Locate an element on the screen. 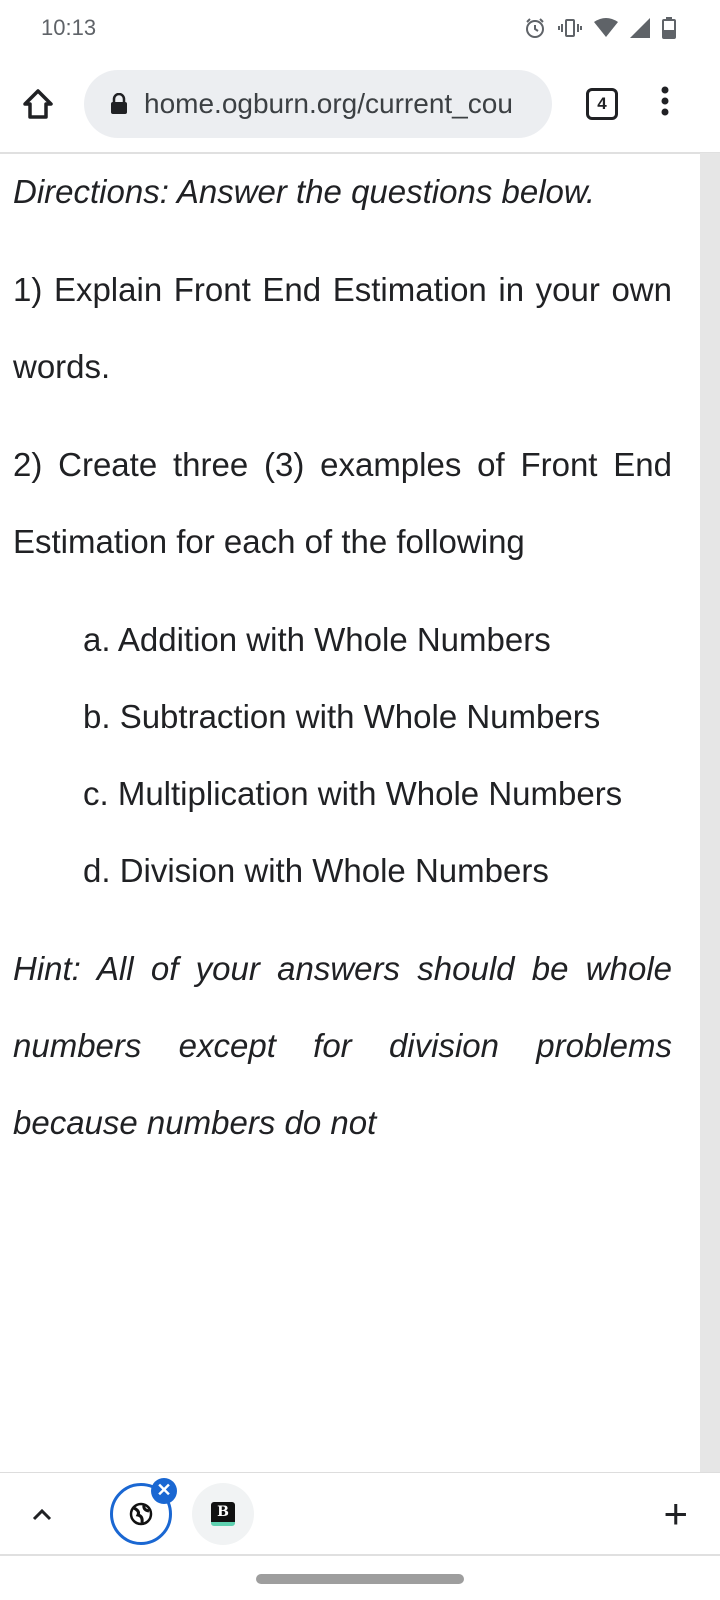  wifi-icon is located at coordinates (606, 27).